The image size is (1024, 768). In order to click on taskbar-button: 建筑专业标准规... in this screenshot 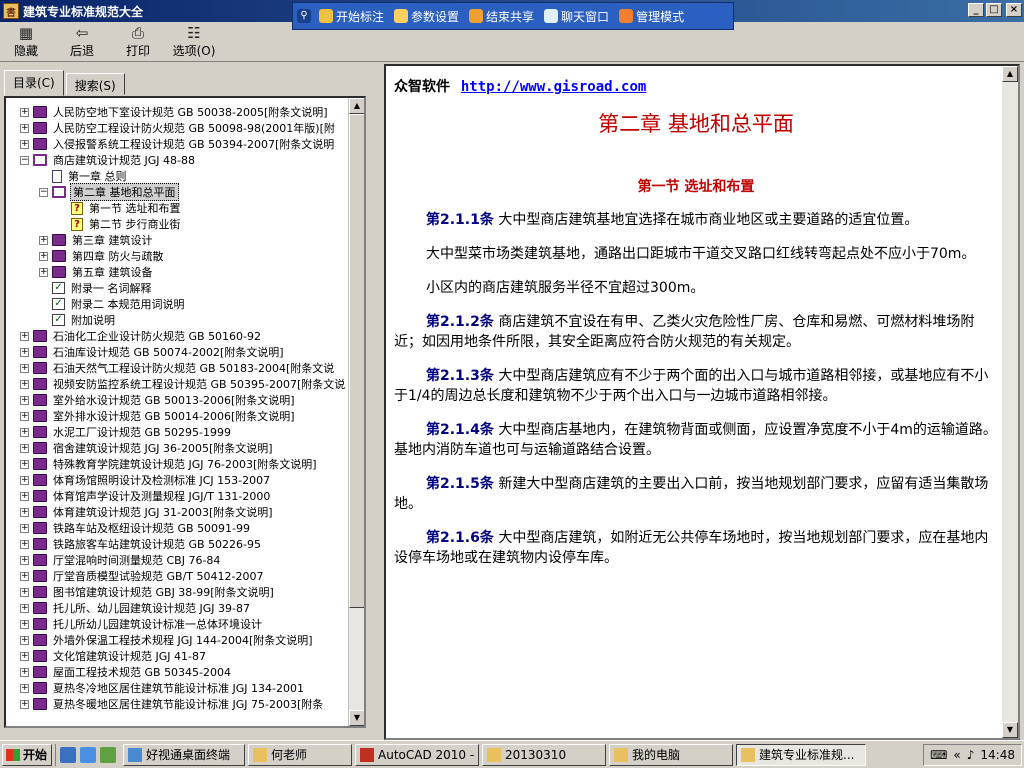, I will do `click(801, 754)`.